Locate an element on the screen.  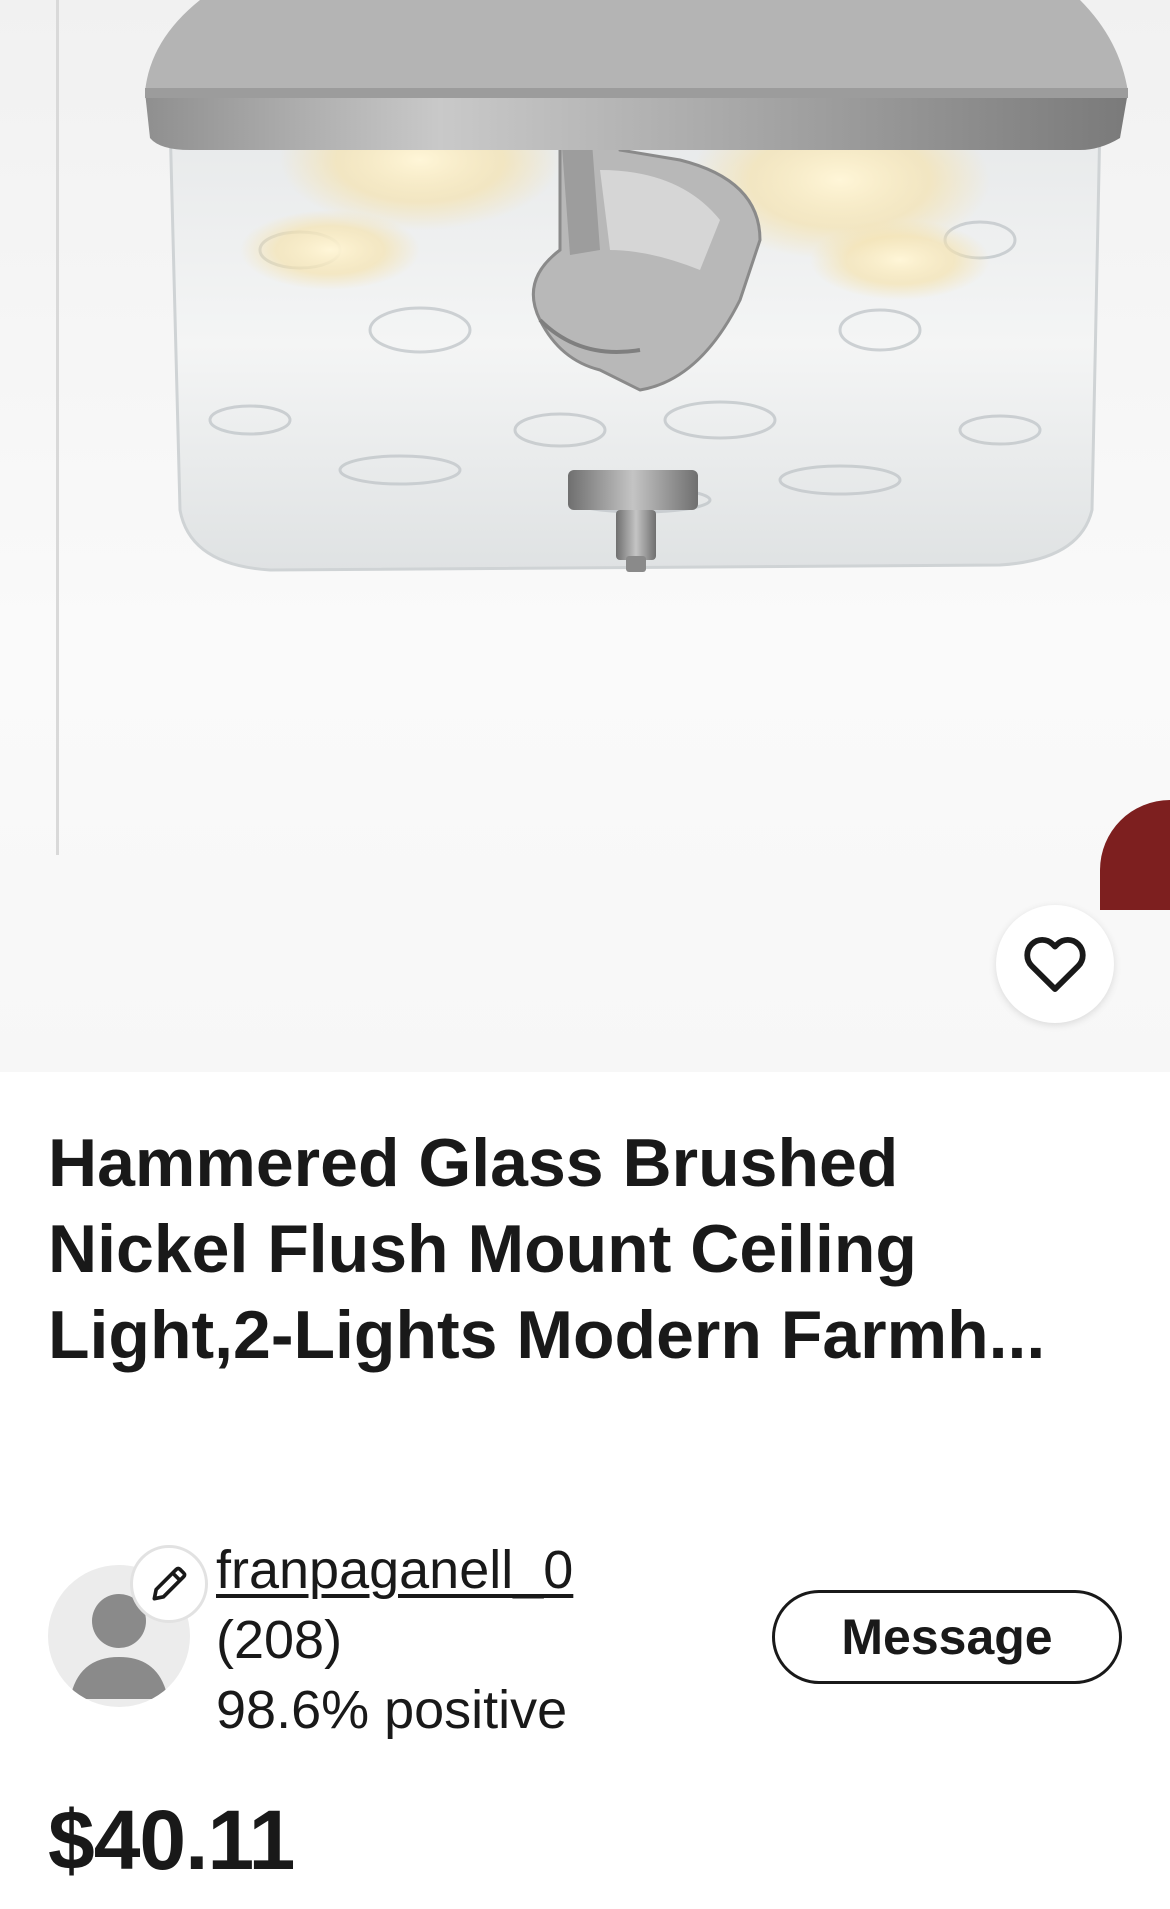
edit-profile-button is located at coordinates (169, 1584).